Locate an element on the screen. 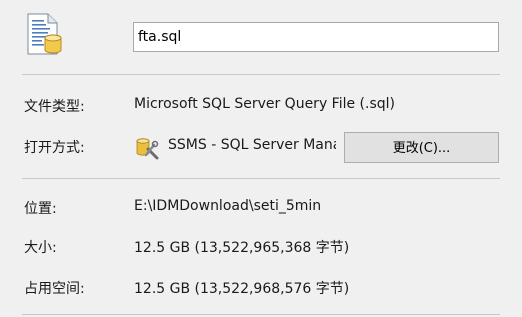 The width and height of the screenshot is (522, 317). open-with-label: 打开方式: is located at coordinates (54, 148).